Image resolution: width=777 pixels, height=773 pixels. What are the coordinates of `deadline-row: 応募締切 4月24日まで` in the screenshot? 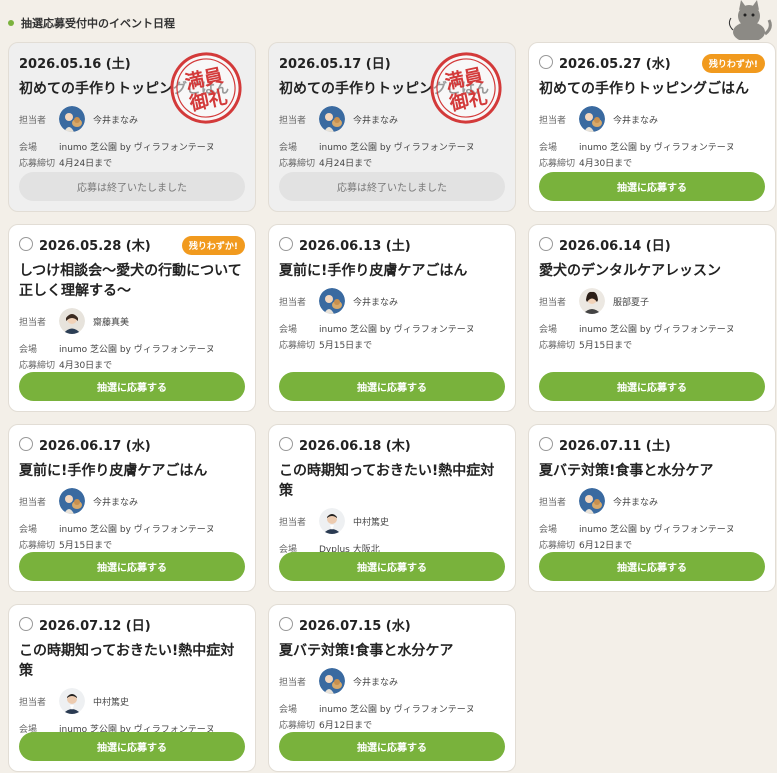 It's located at (132, 162).